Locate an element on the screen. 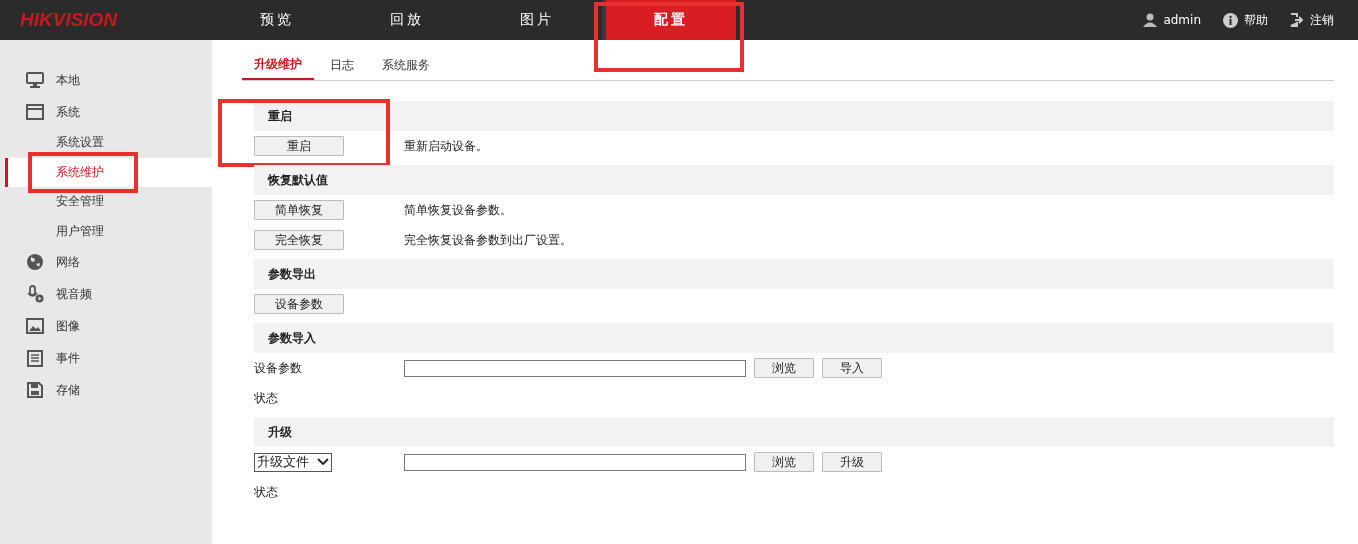 The height and width of the screenshot is (544, 1358). logout-icon is located at coordinates (1297, 20).